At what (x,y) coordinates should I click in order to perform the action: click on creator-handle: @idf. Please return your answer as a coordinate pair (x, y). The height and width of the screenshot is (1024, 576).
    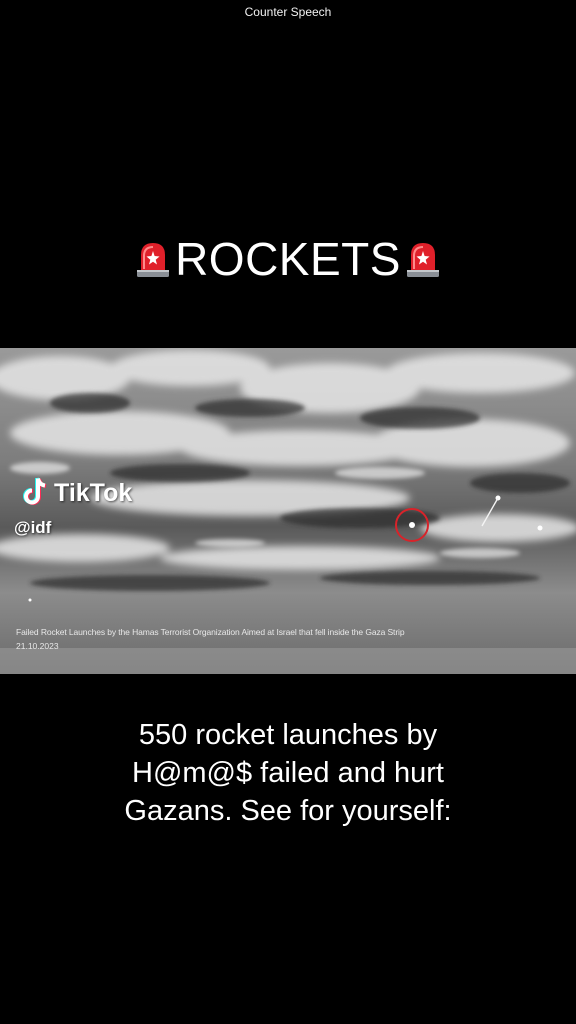
    Looking at the image, I should click on (32, 528).